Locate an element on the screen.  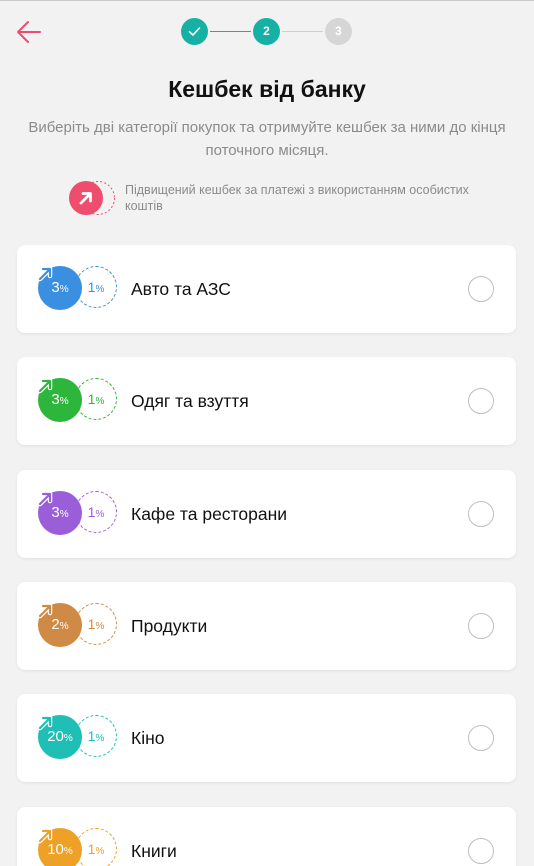
cashback-badge: 1% 10% is located at coordinates (78, 846).